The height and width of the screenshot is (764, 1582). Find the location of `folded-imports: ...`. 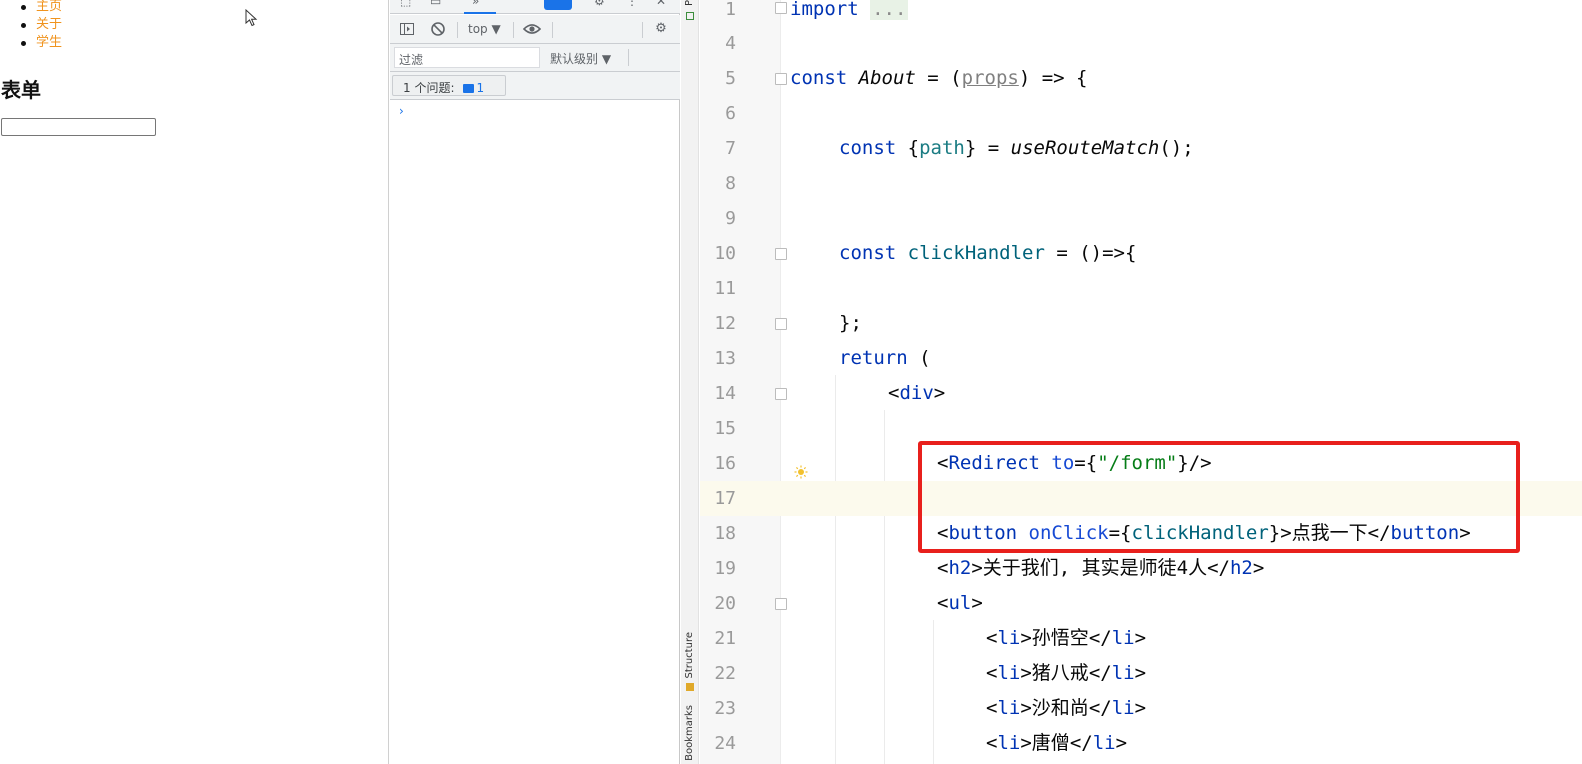

folded-imports: ... is located at coordinates (889, 10).